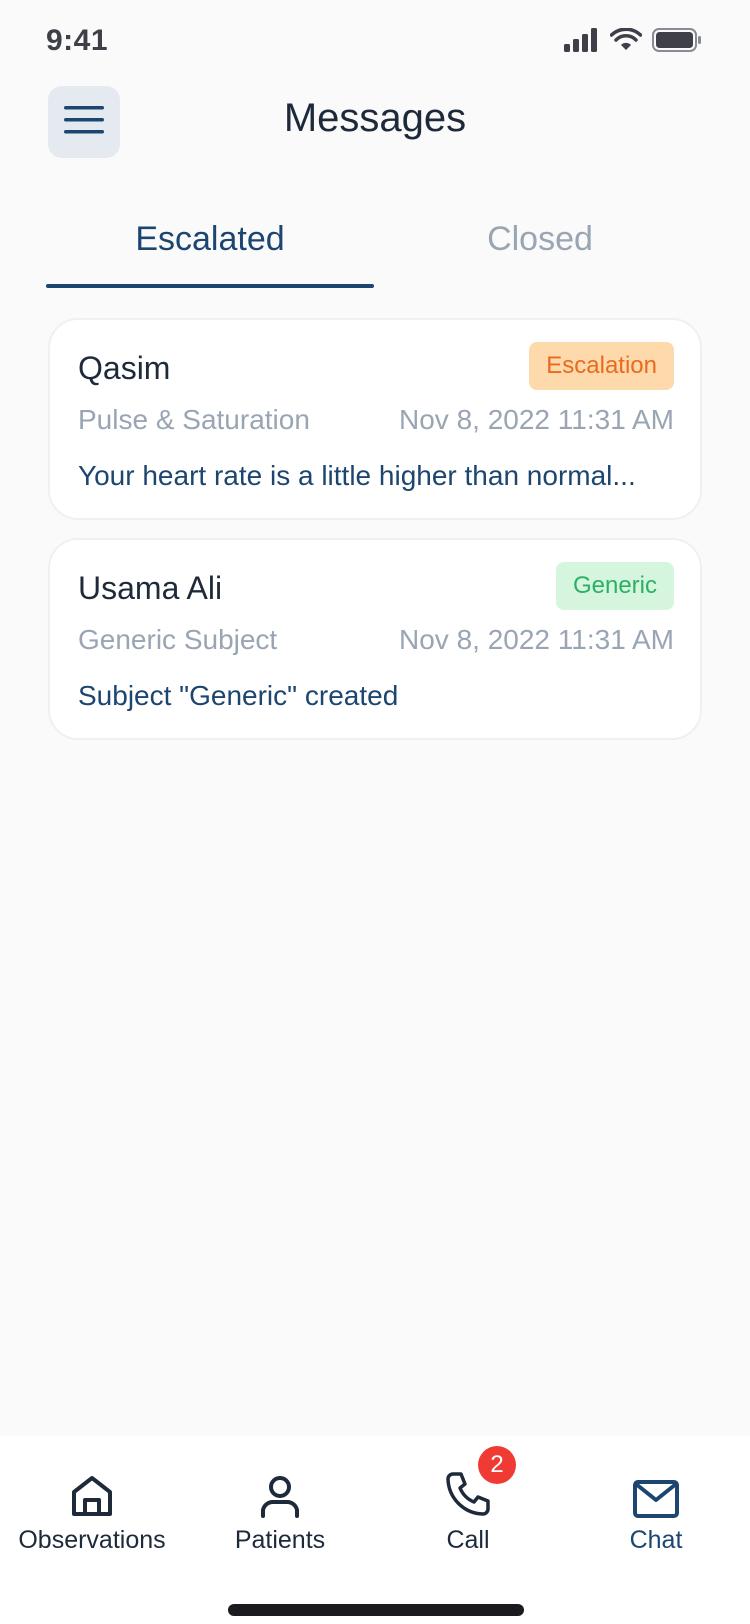 This screenshot has width=750, height=1624. Describe the element at coordinates (150, 588) in the screenshot. I see `sender-name: Usama Ali` at that location.